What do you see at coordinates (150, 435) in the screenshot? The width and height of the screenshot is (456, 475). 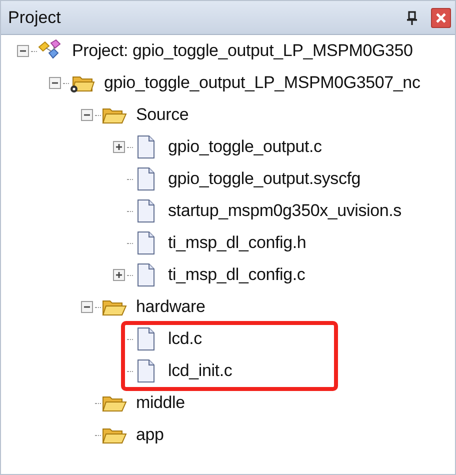 I see `tree-item-label: app` at bounding box center [150, 435].